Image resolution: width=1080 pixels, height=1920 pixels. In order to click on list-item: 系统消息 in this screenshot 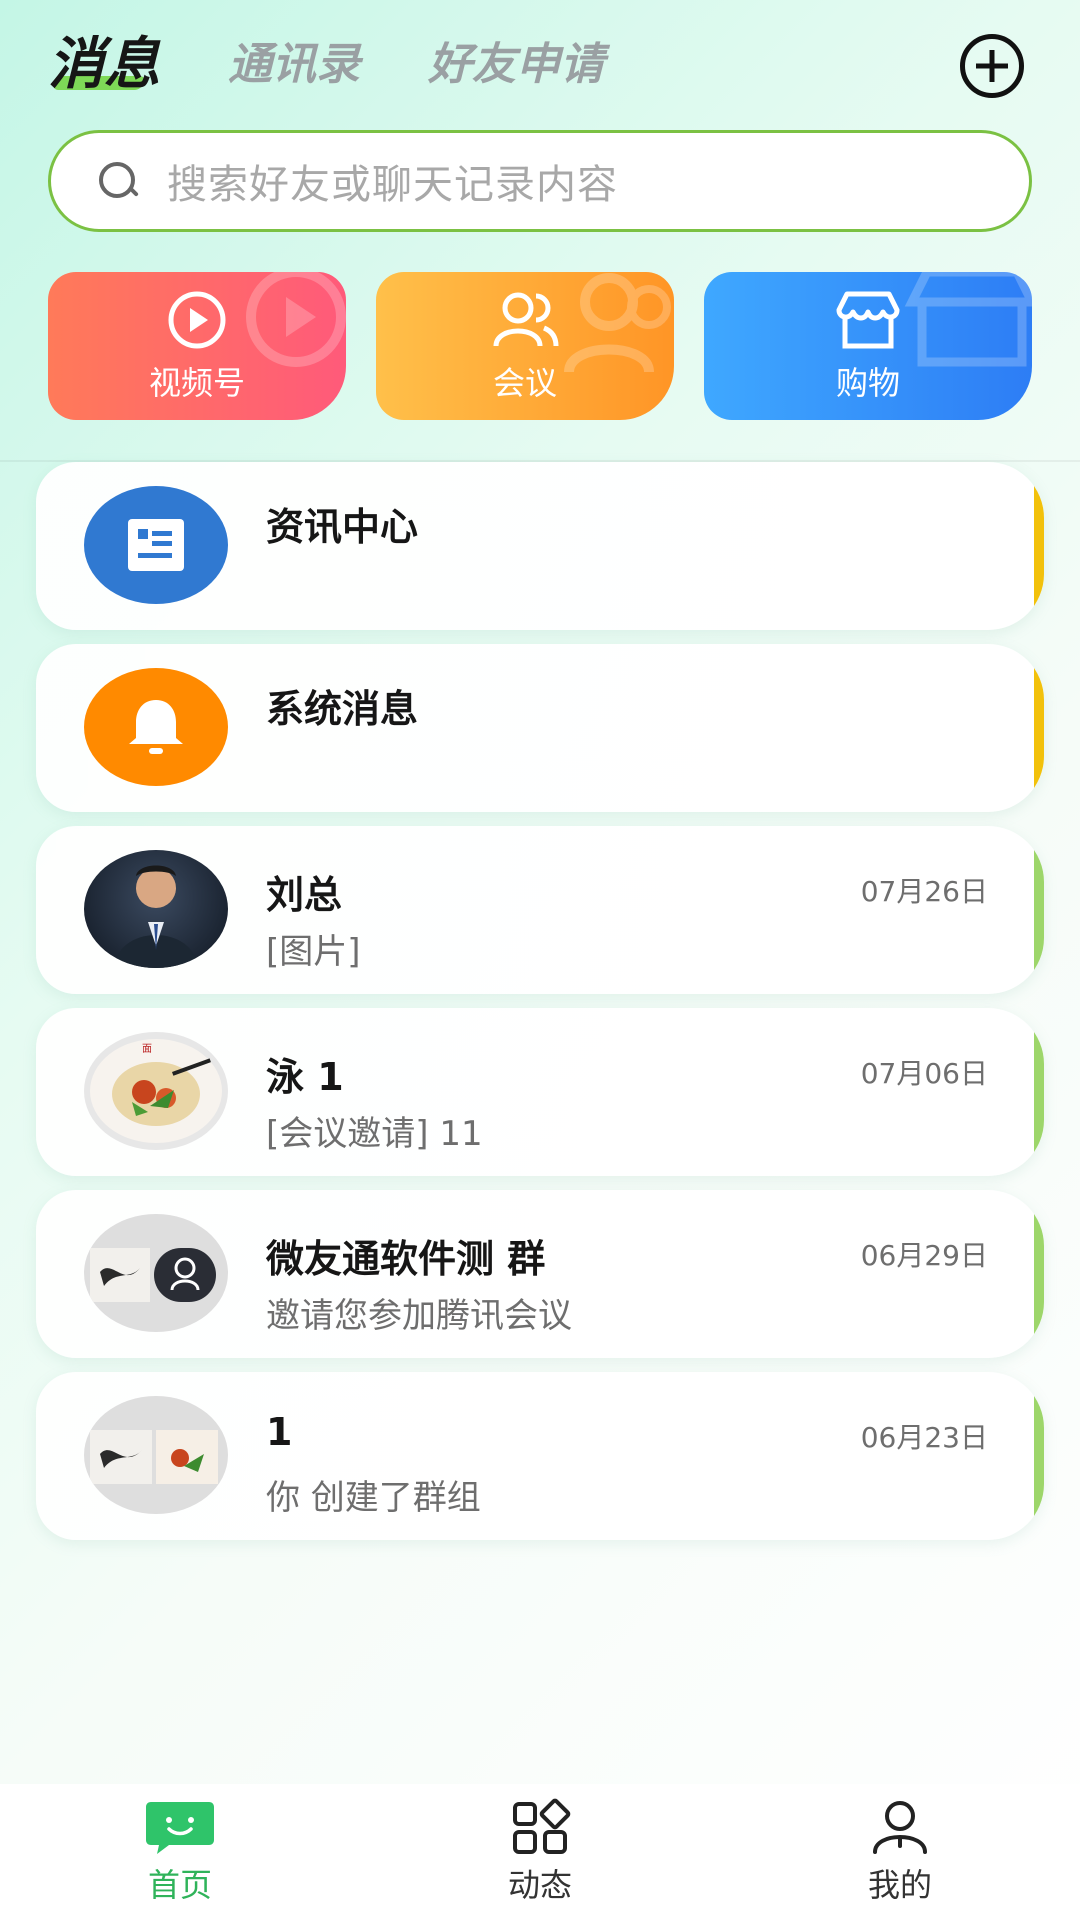, I will do `click(540, 728)`.